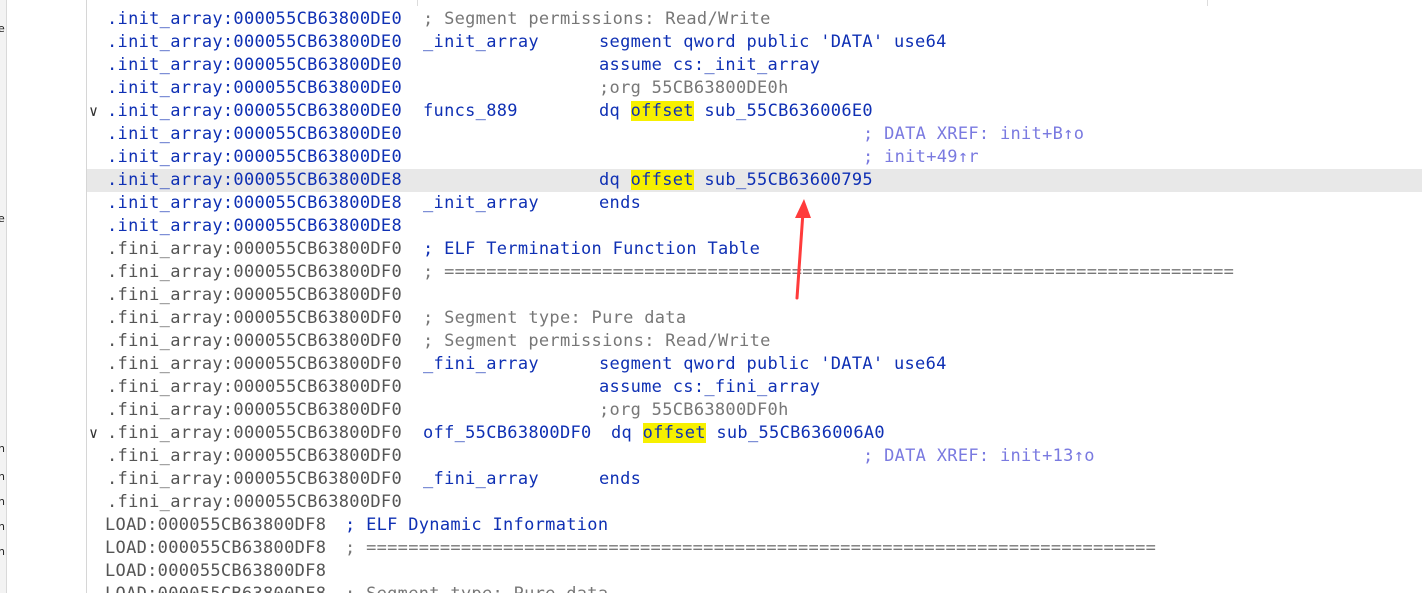  I want to click on line-instruction: ;org 55CB63800DE0h, so click(694, 88).